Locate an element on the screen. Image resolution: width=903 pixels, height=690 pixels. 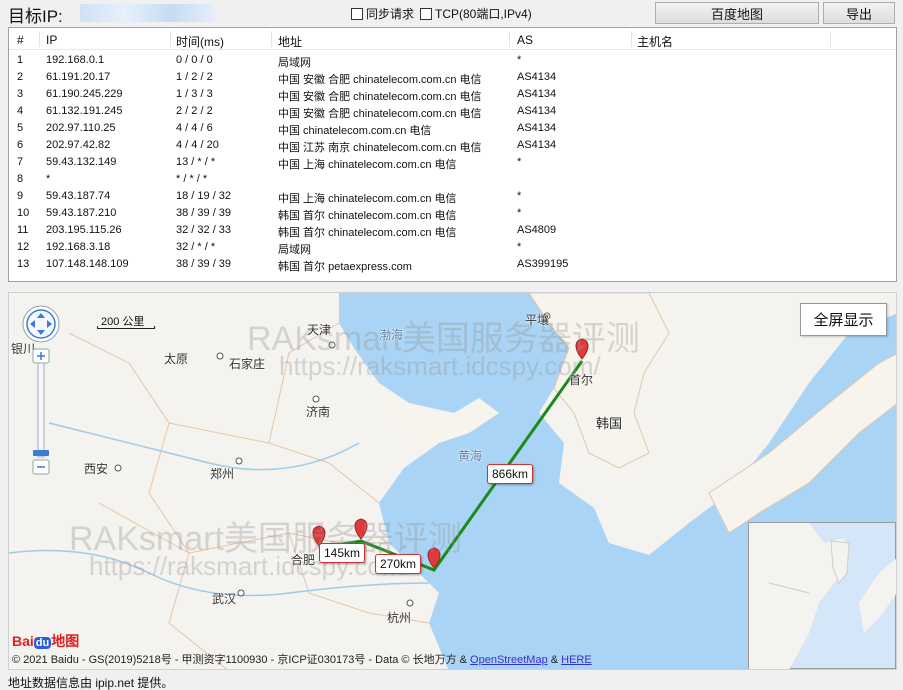
distance-label-270: 270km is located at coordinates (398, 564).